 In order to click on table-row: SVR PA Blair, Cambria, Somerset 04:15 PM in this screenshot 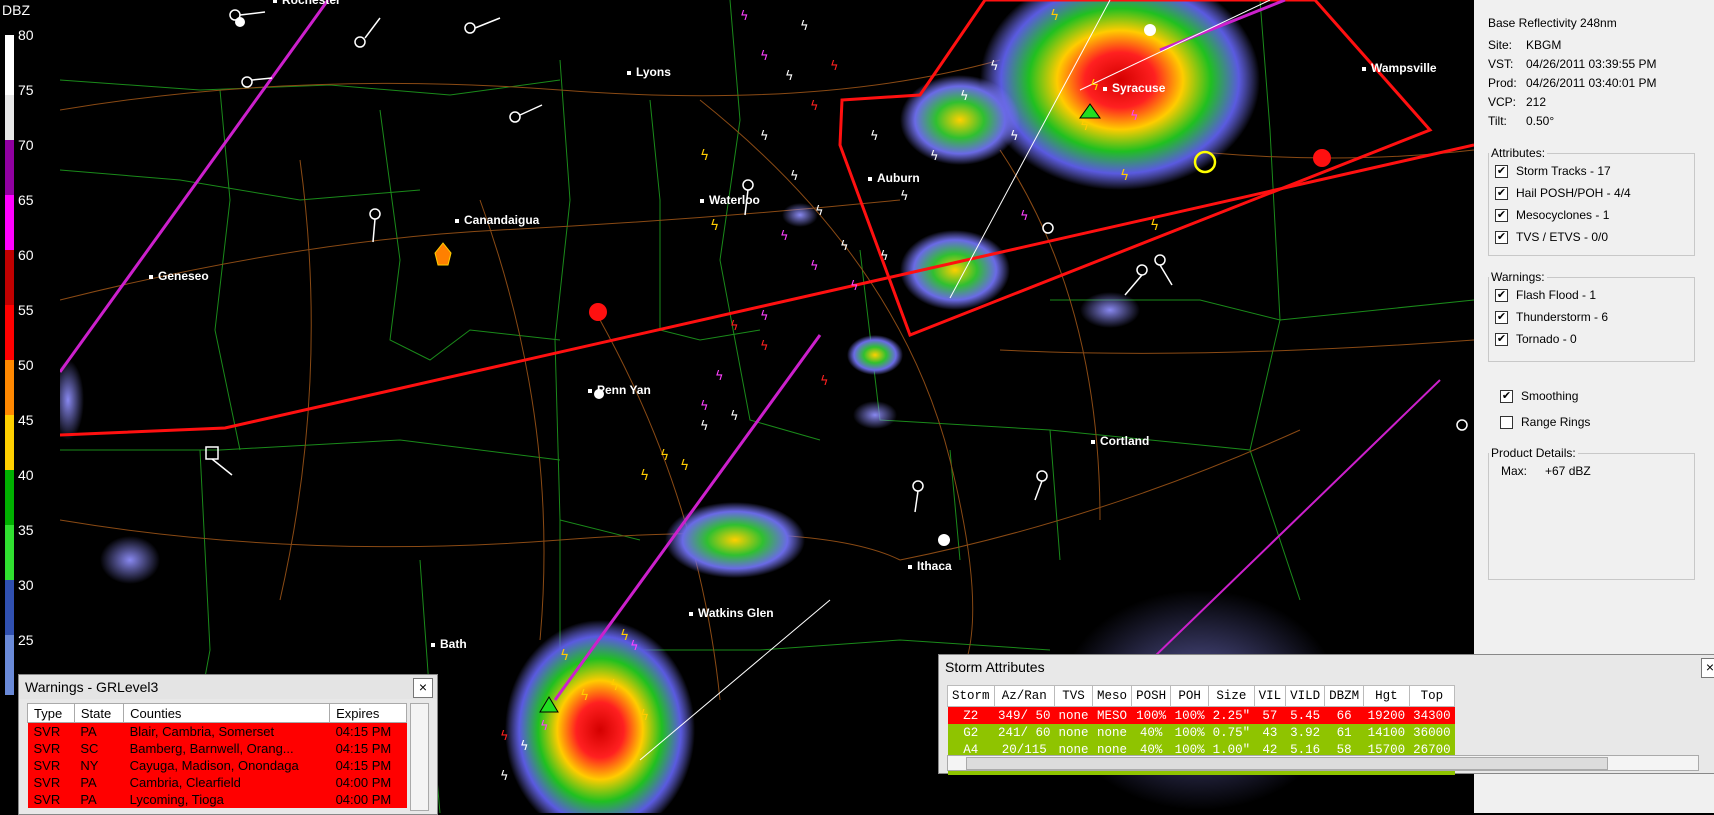, I will do `click(217, 731)`.